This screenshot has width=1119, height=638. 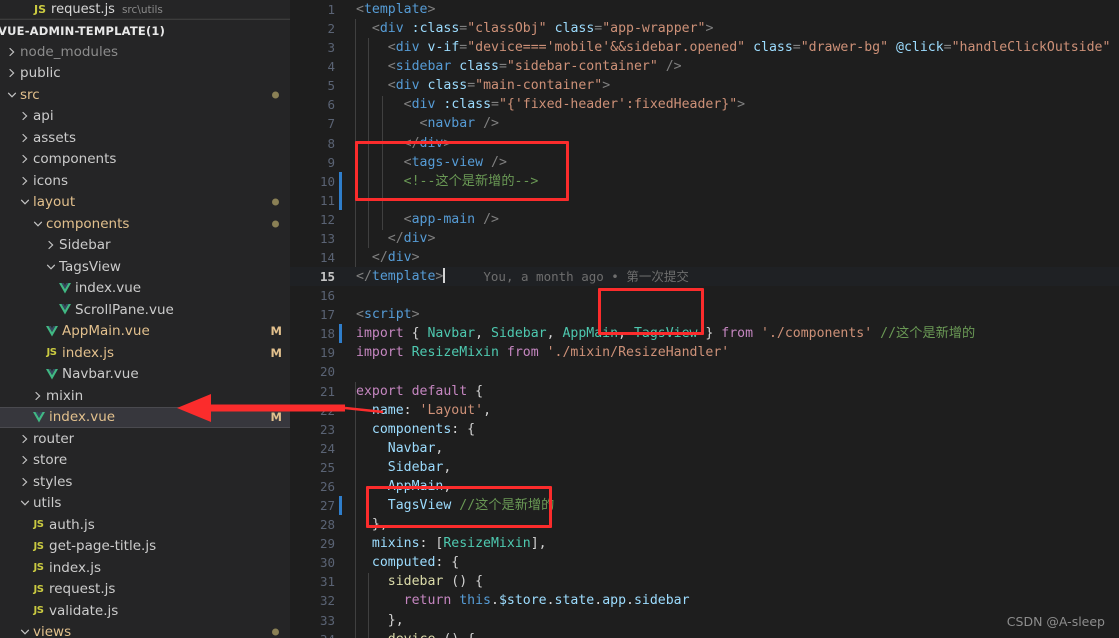 I want to click on tree-folder-tagsview: TagsView, so click(x=145, y=267).